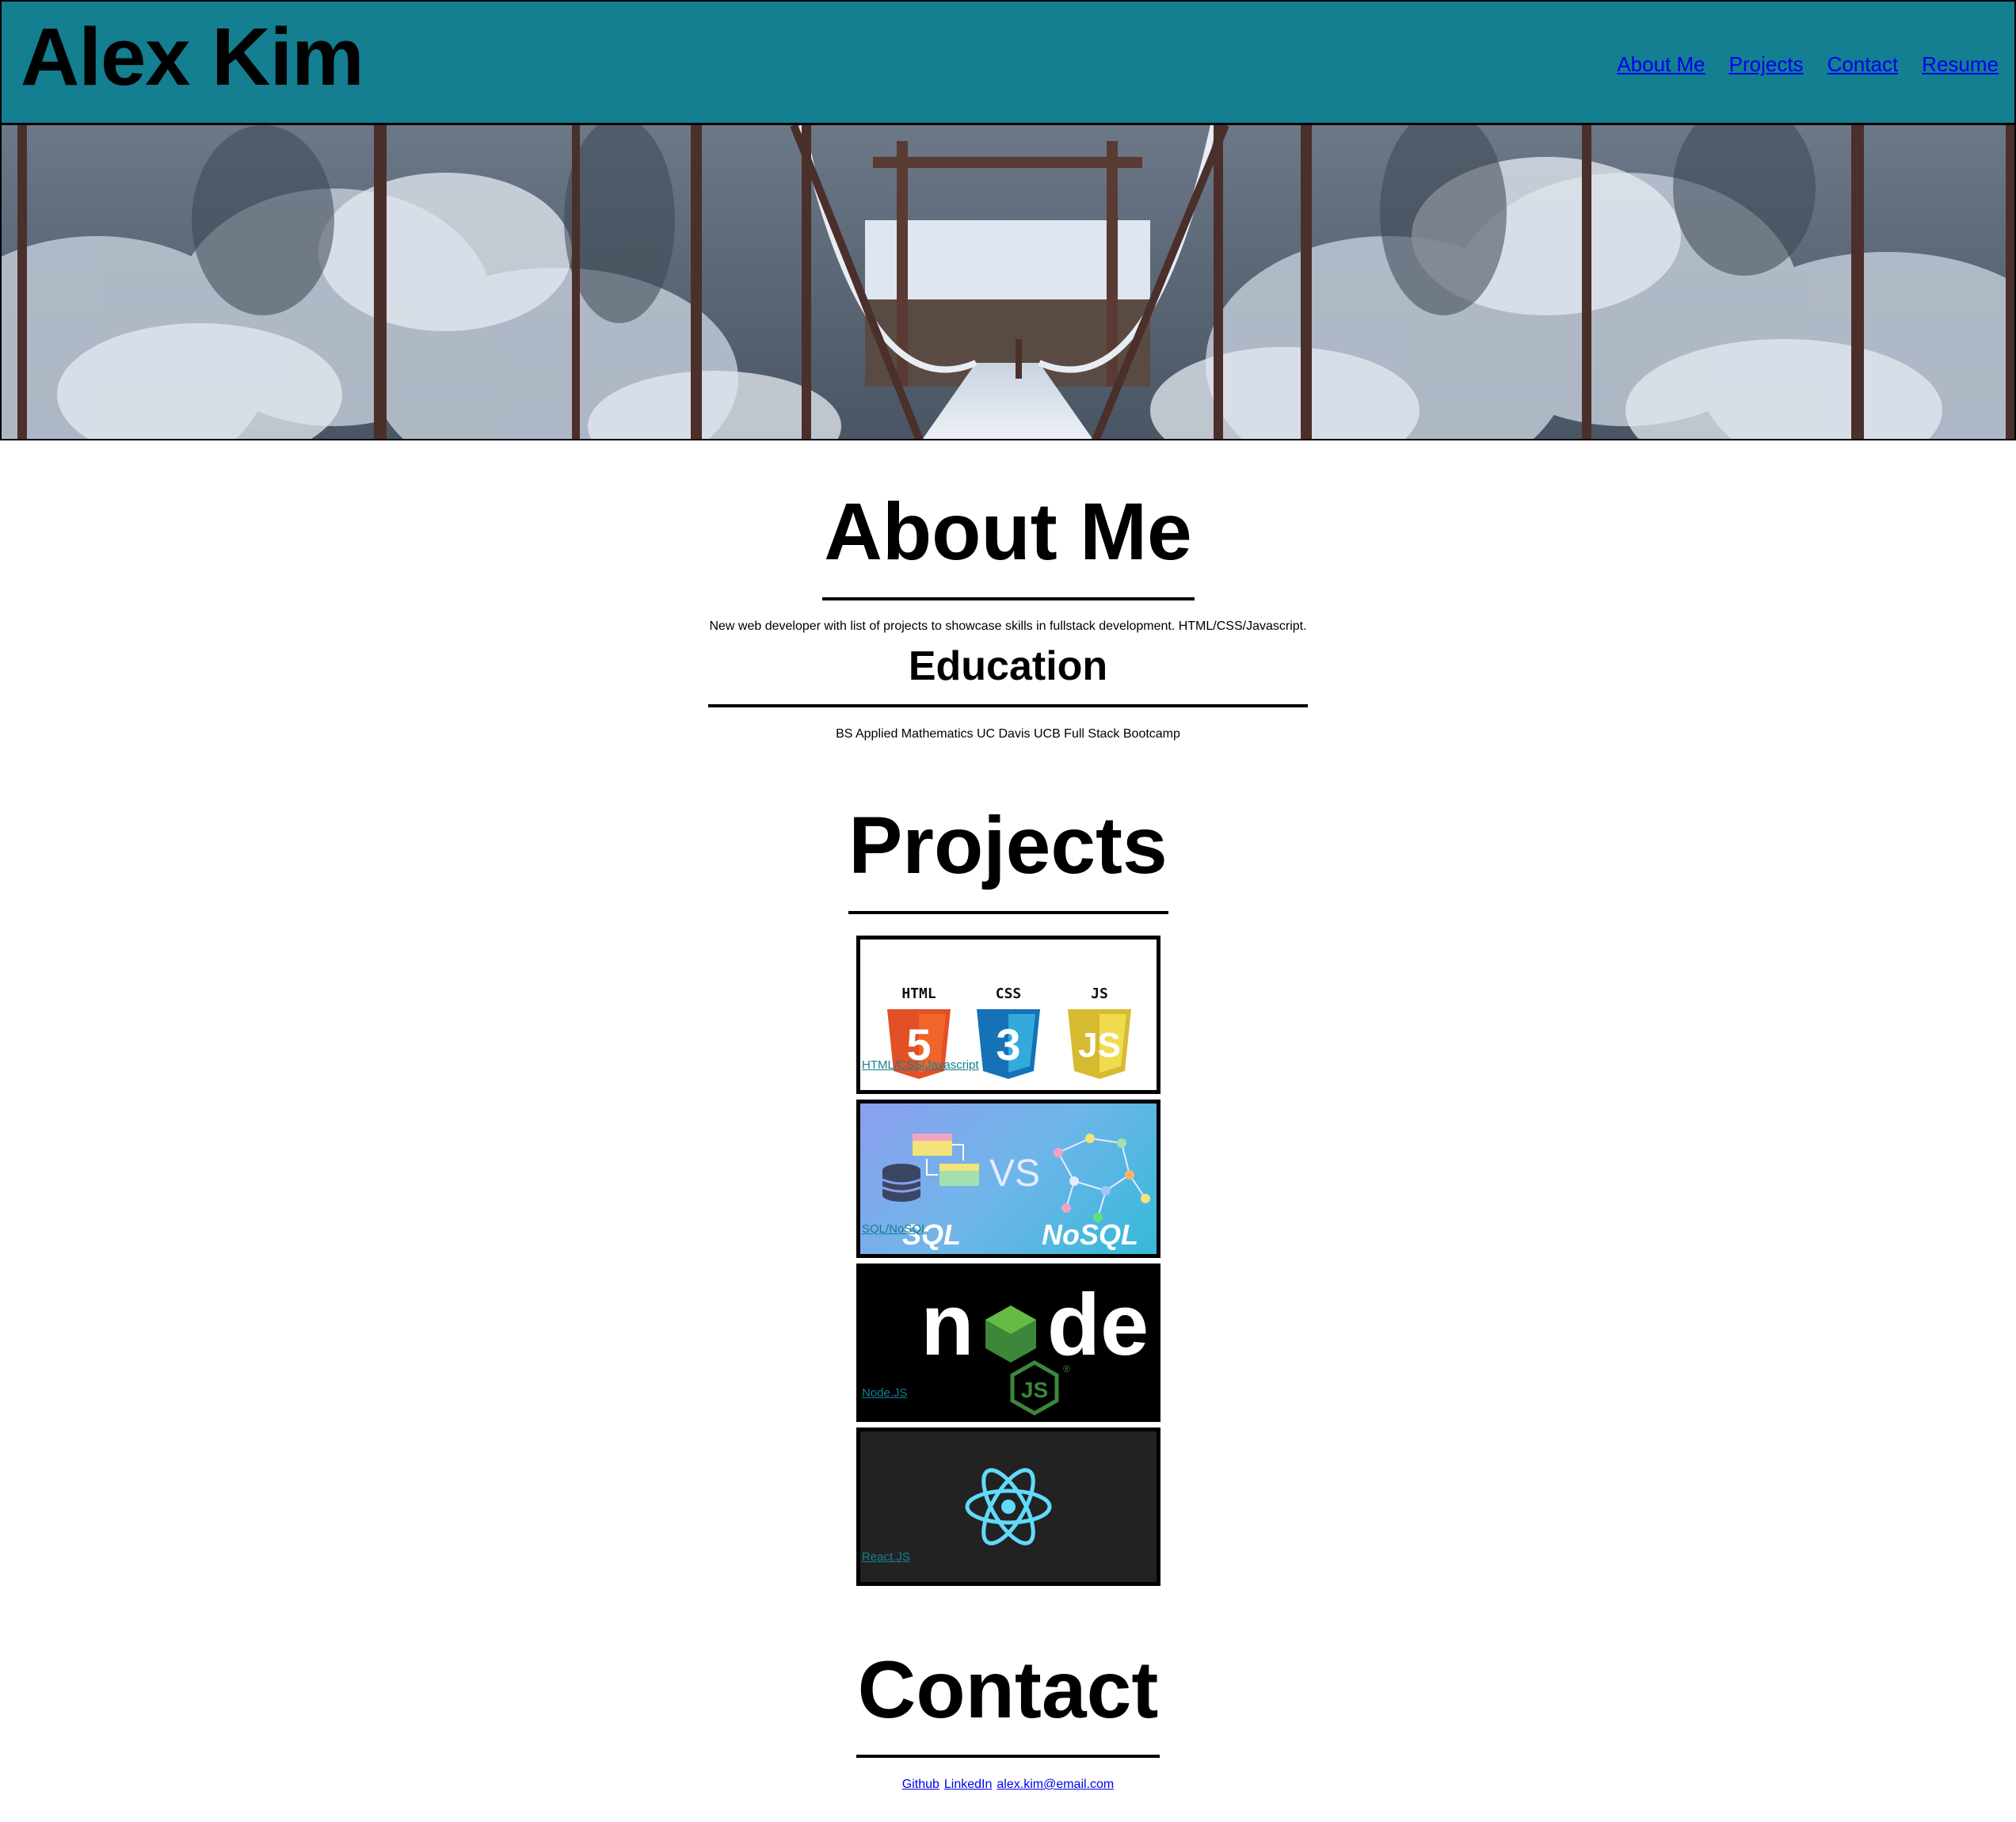 This screenshot has height=1822, width=2016. I want to click on nav-link-projects: Projects, so click(1767, 64).